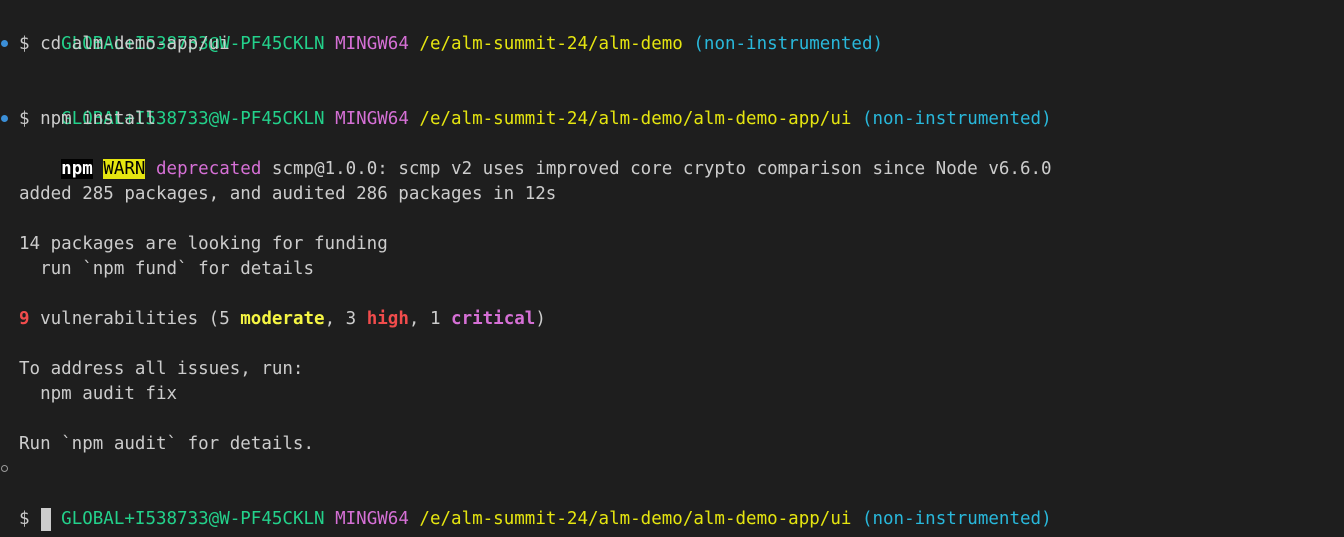 The image size is (1344, 537). I want to click on audit-details-line: Run `npm audit` for details., so click(167, 444).